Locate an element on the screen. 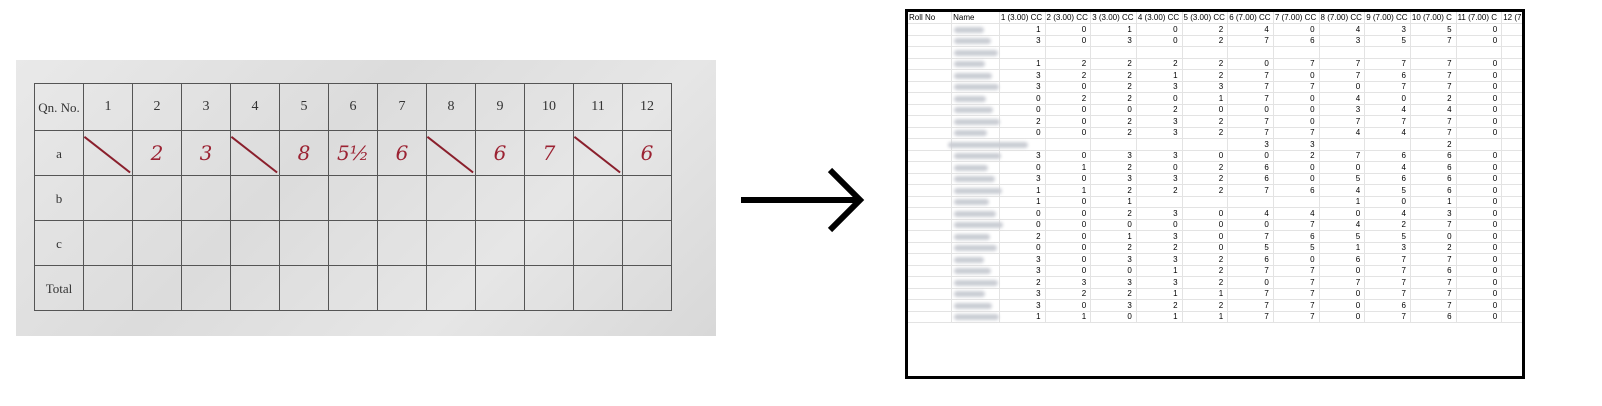 The height and width of the screenshot is (406, 1602). question-number: 9 is located at coordinates (500, 107).